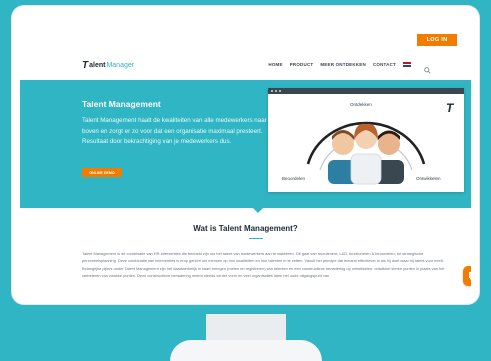 The image size is (491, 361). I want to click on section-title: Wat is Talent Management?, so click(245, 228).